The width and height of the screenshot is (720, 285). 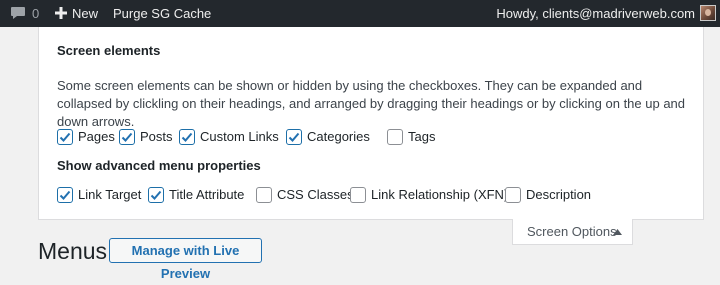 What do you see at coordinates (110, 194) in the screenshot?
I see `checkbox-label: Link Target` at bounding box center [110, 194].